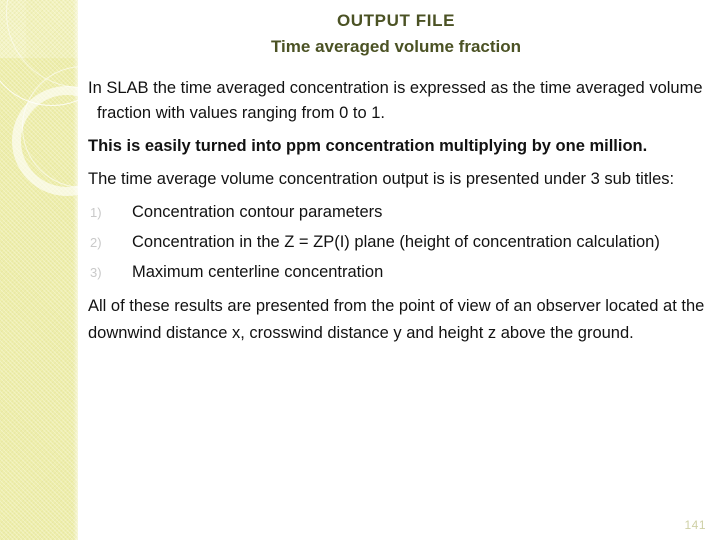  What do you see at coordinates (396, 20) in the screenshot?
I see `page-title: OUTPUT FILE` at bounding box center [396, 20].